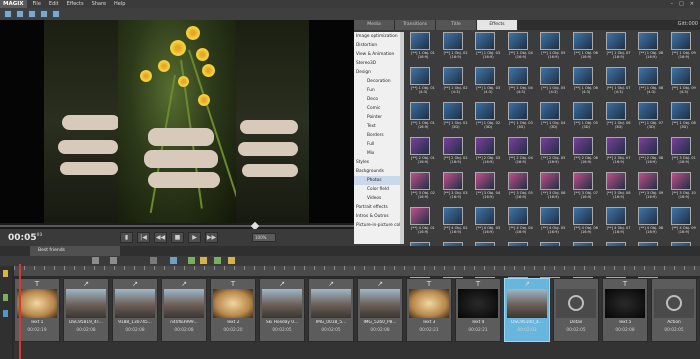 The width and height of the screenshot is (700, 359). What do you see at coordinates (54, 4) in the screenshot?
I see `menu-edit: Edit` at bounding box center [54, 4].